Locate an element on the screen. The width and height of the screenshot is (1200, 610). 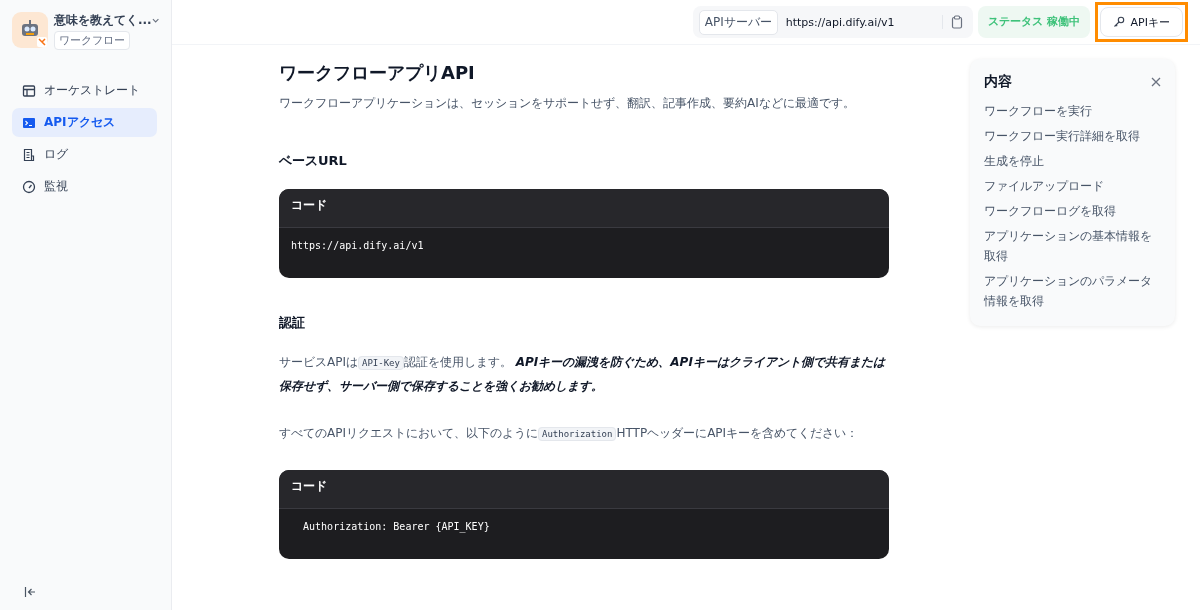
layout-icon is located at coordinates (29, 90).